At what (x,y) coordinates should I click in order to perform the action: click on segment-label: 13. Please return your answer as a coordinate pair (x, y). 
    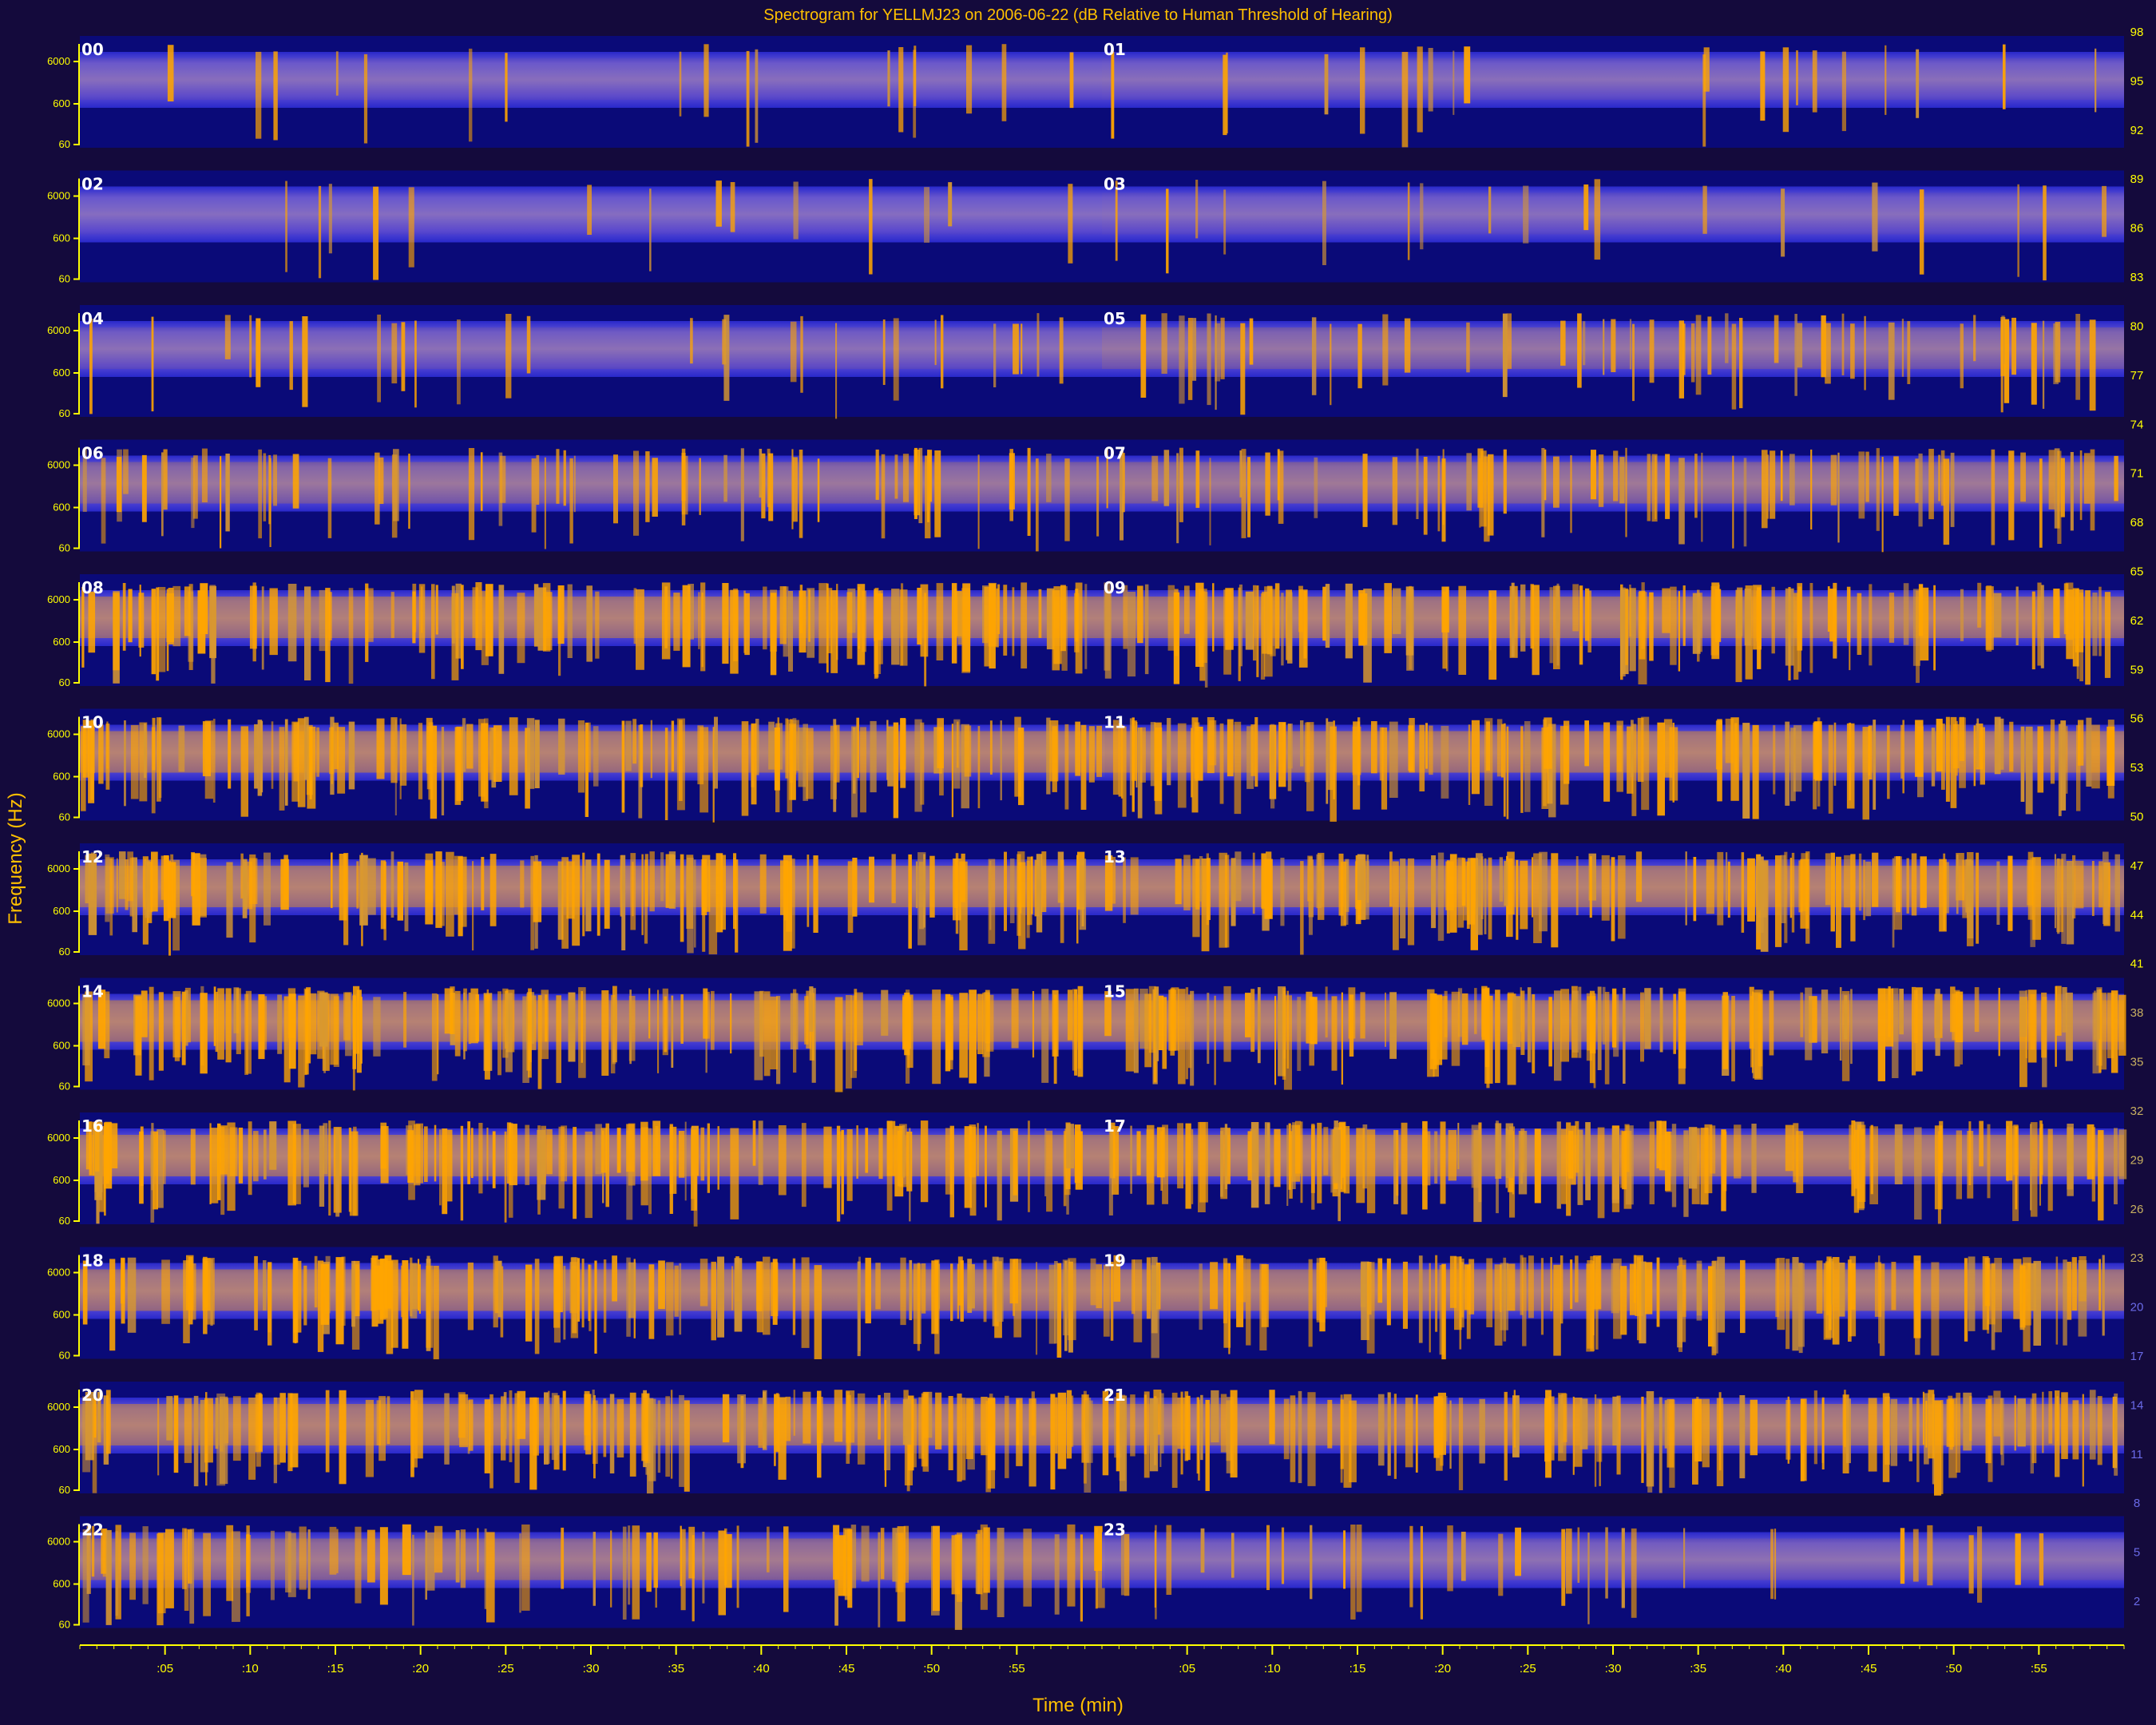
    Looking at the image, I should click on (1115, 856).